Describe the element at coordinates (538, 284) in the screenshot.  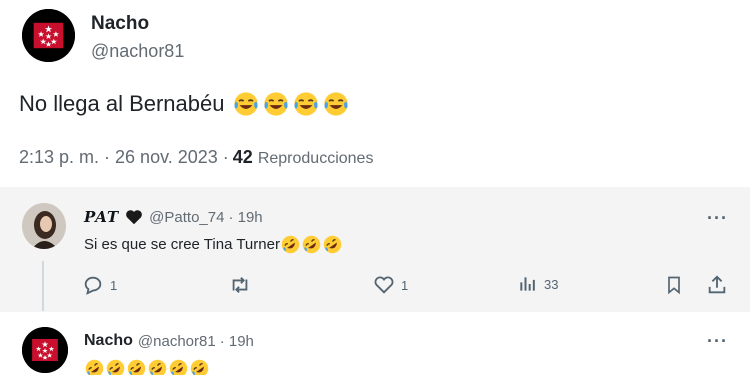
I see `views-button: 33` at that location.